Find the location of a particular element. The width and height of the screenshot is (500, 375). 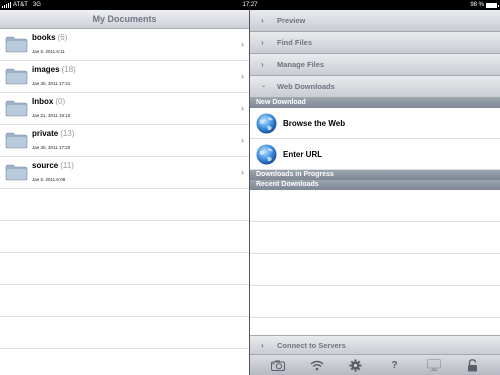

lock-icon is located at coordinates (473, 365).